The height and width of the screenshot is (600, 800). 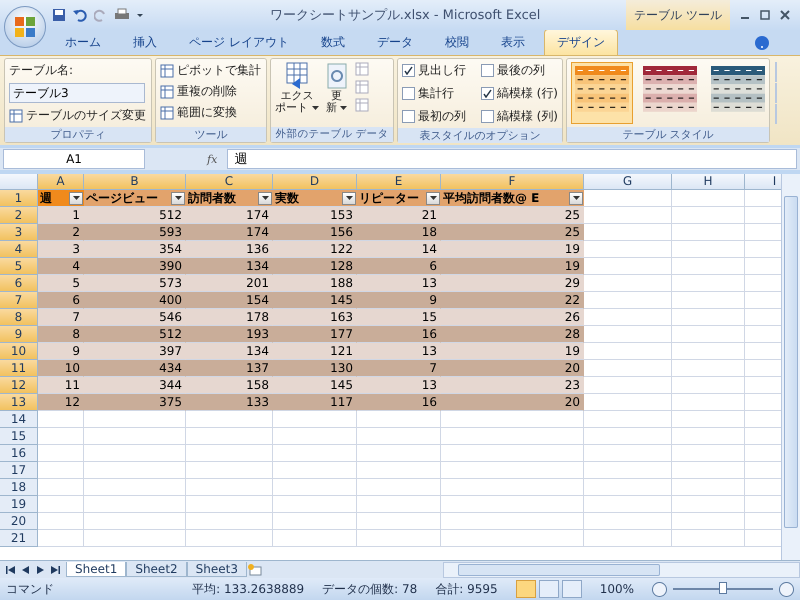 What do you see at coordinates (19, 470) in the screenshot?
I see `row-header: 17` at bounding box center [19, 470].